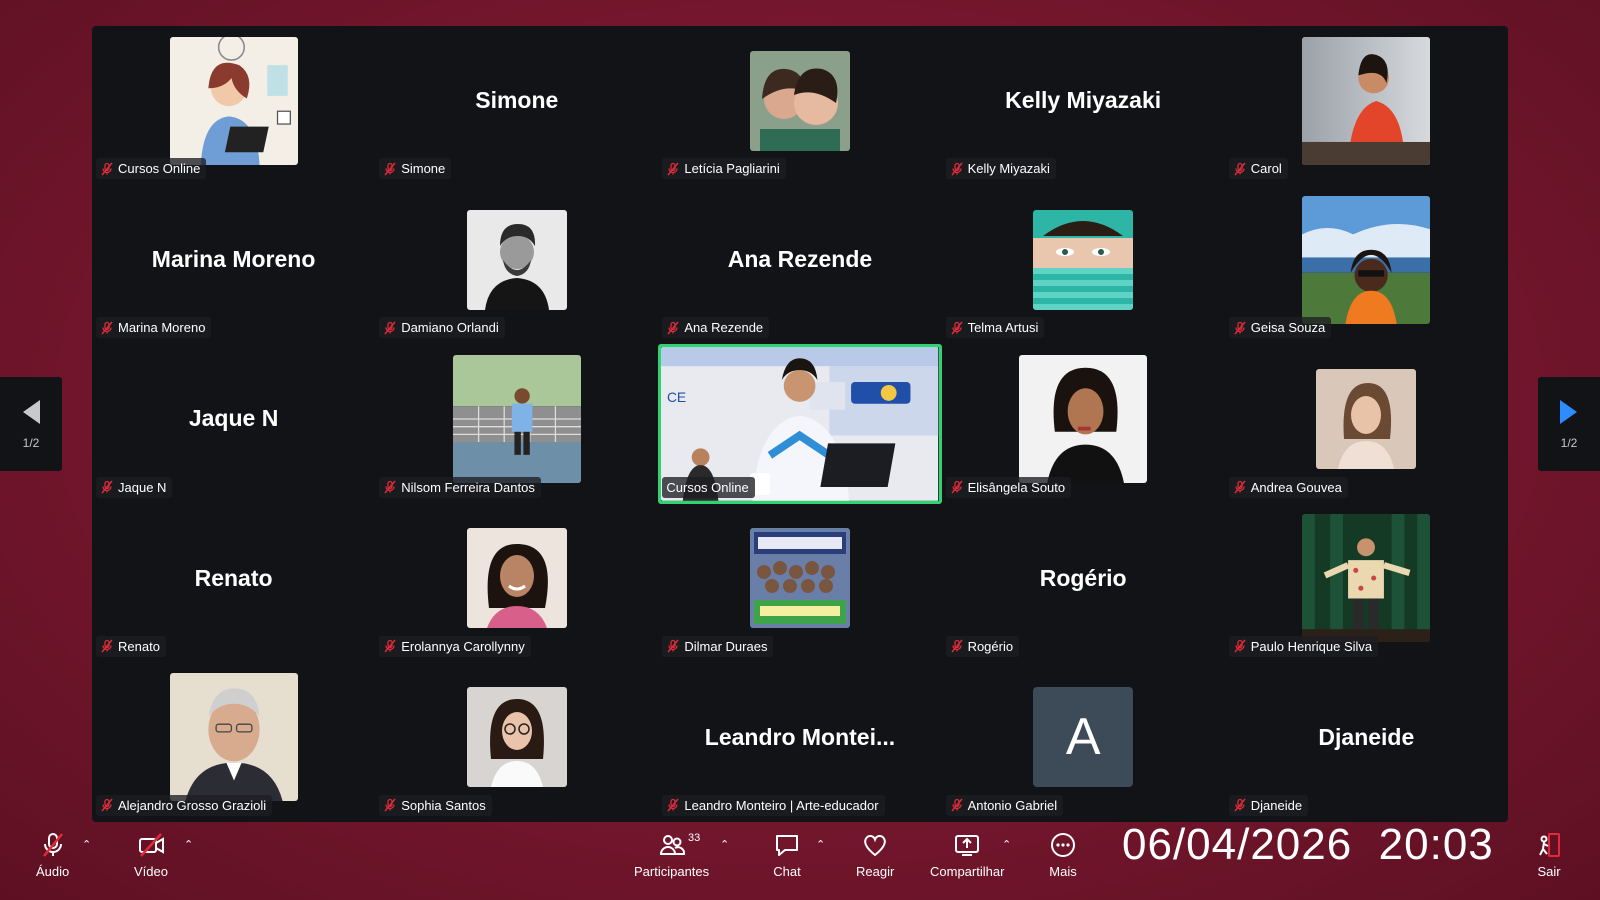  What do you see at coordinates (233, 418) in the screenshot?
I see `participant-display-name: Jaque N` at bounding box center [233, 418].